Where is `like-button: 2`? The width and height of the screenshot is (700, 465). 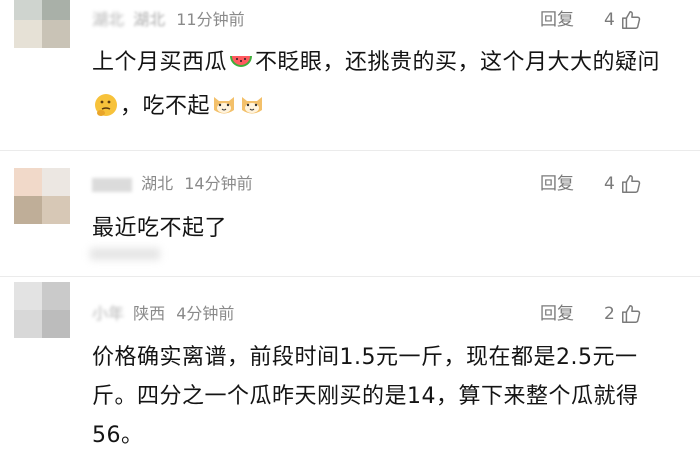 like-button: 2 is located at coordinates (623, 314).